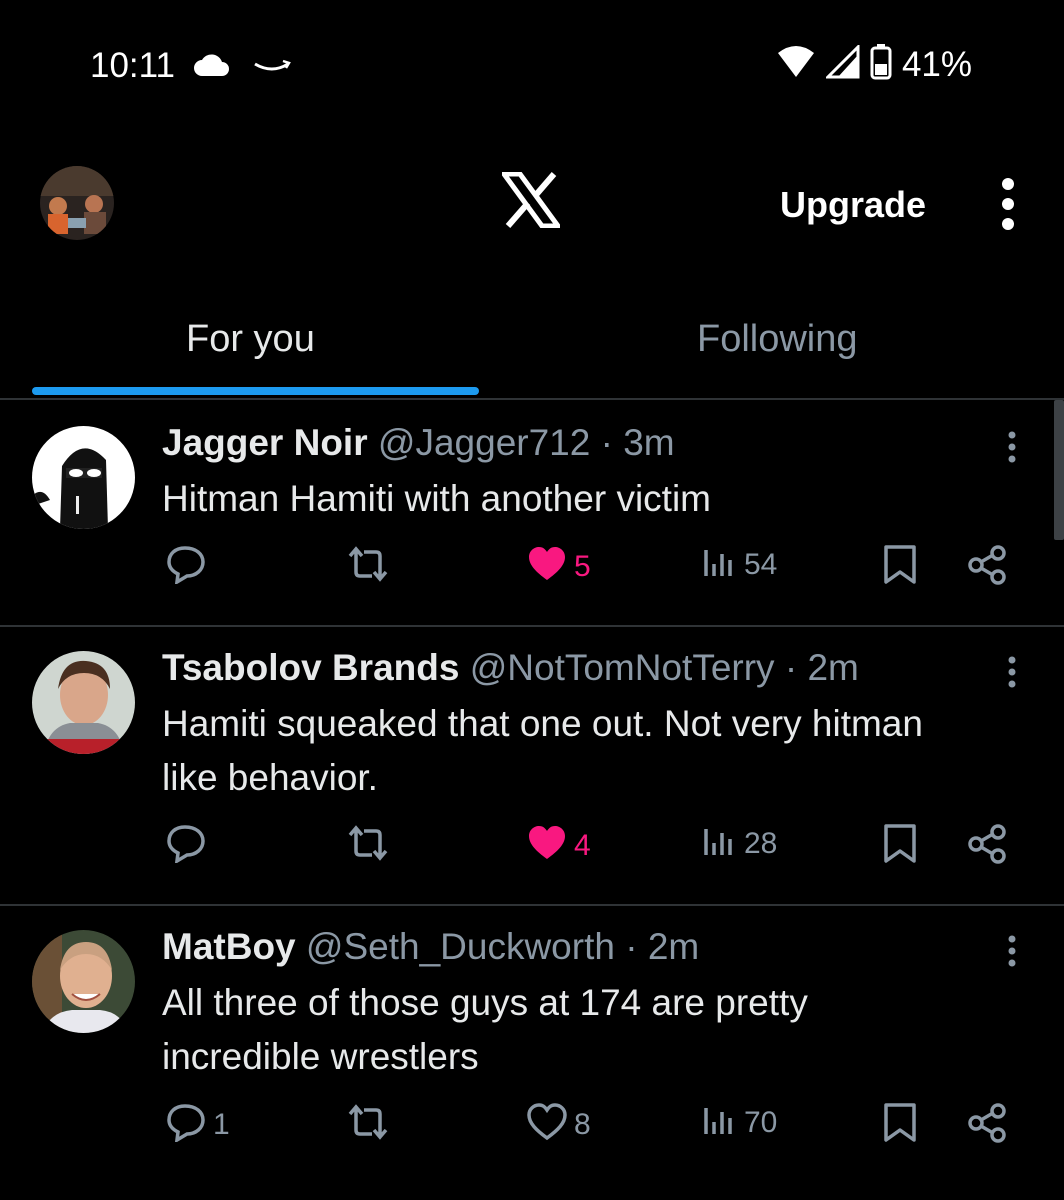  I want to click on author-name: MatBoy, so click(229, 946).